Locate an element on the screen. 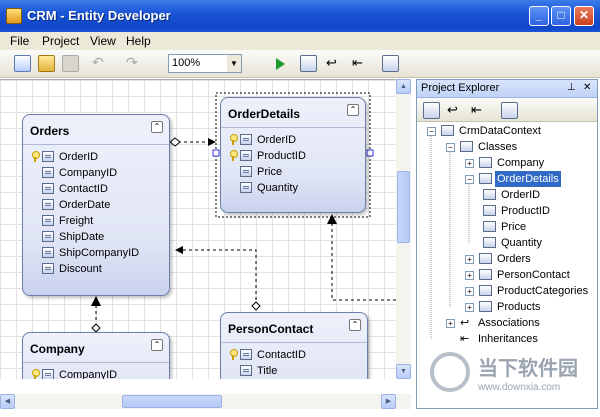 The image size is (600, 417). property-name: ProductID is located at coordinates (281, 156).